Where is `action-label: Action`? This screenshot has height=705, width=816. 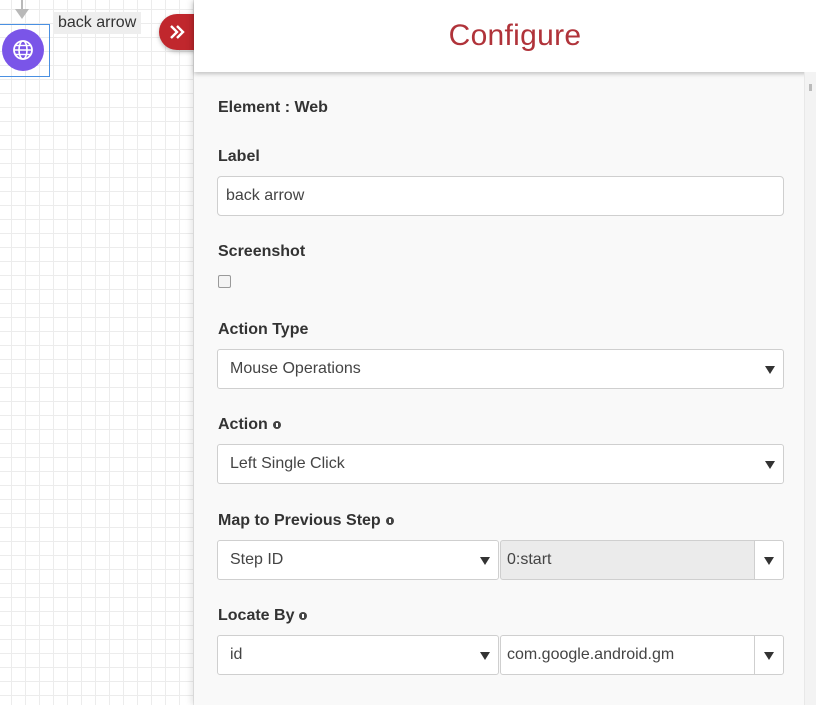 action-label: Action is located at coordinates (249, 425).